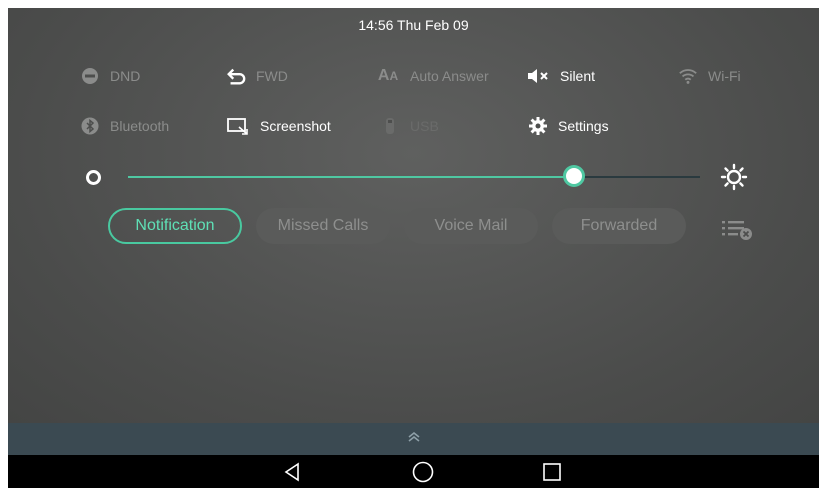 The height and width of the screenshot is (492, 825). I want to click on collapse-handle-icon, so click(414, 439).